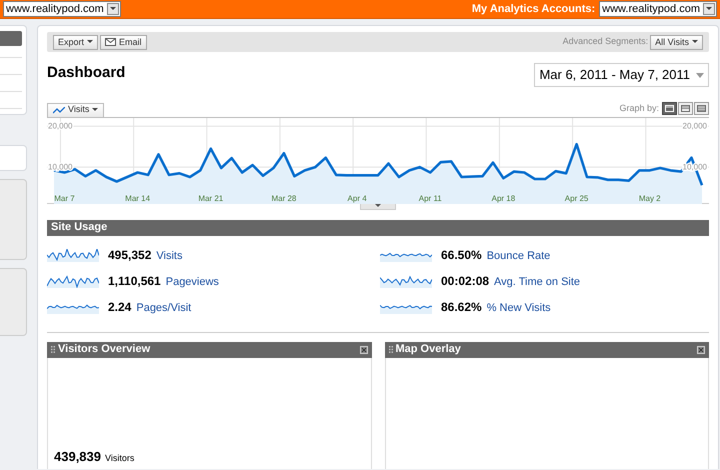 This screenshot has width=720, height=470. I want to click on x-axis-label: Apr 11, so click(430, 198).